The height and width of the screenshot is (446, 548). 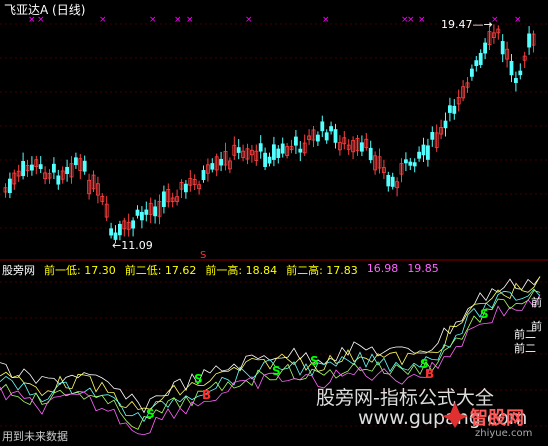 What do you see at coordinates (382, 268) in the screenshot?
I see `indicator-field-5: 16.98` at bounding box center [382, 268].